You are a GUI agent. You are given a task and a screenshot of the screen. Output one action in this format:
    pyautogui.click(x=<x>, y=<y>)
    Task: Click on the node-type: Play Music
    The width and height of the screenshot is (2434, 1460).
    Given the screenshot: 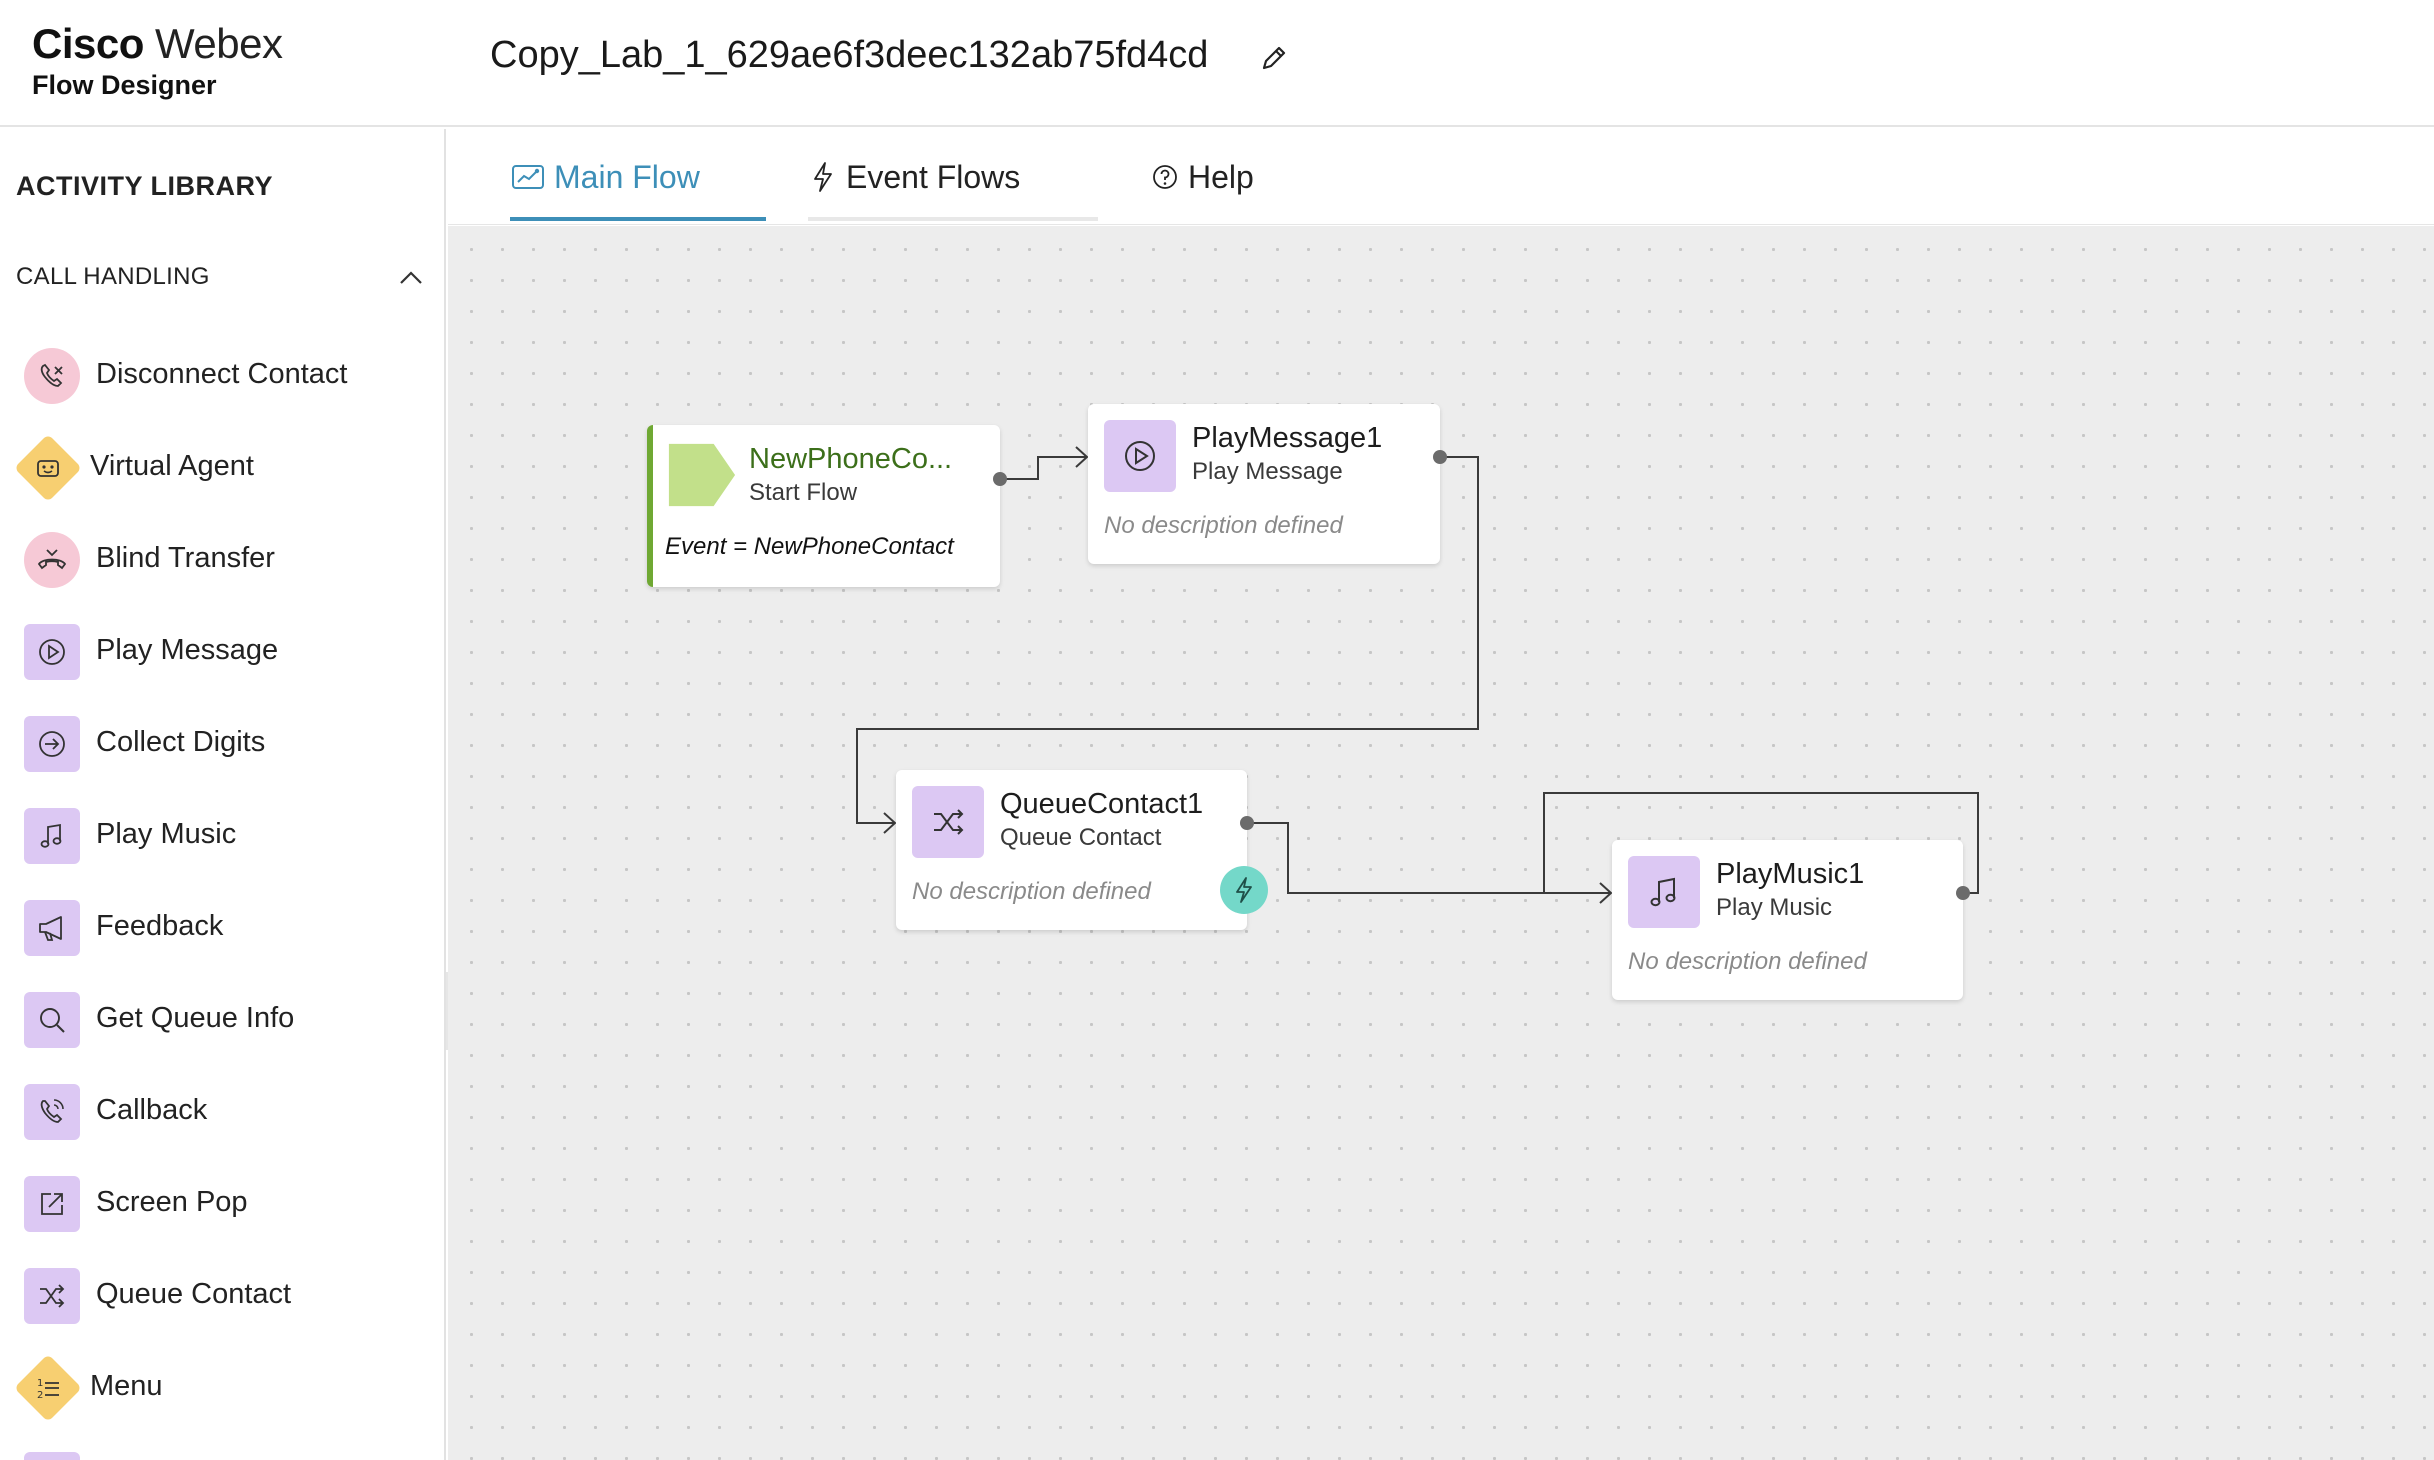 What is the action you would take?
    pyautogui.click(x=1774, y=907)
    